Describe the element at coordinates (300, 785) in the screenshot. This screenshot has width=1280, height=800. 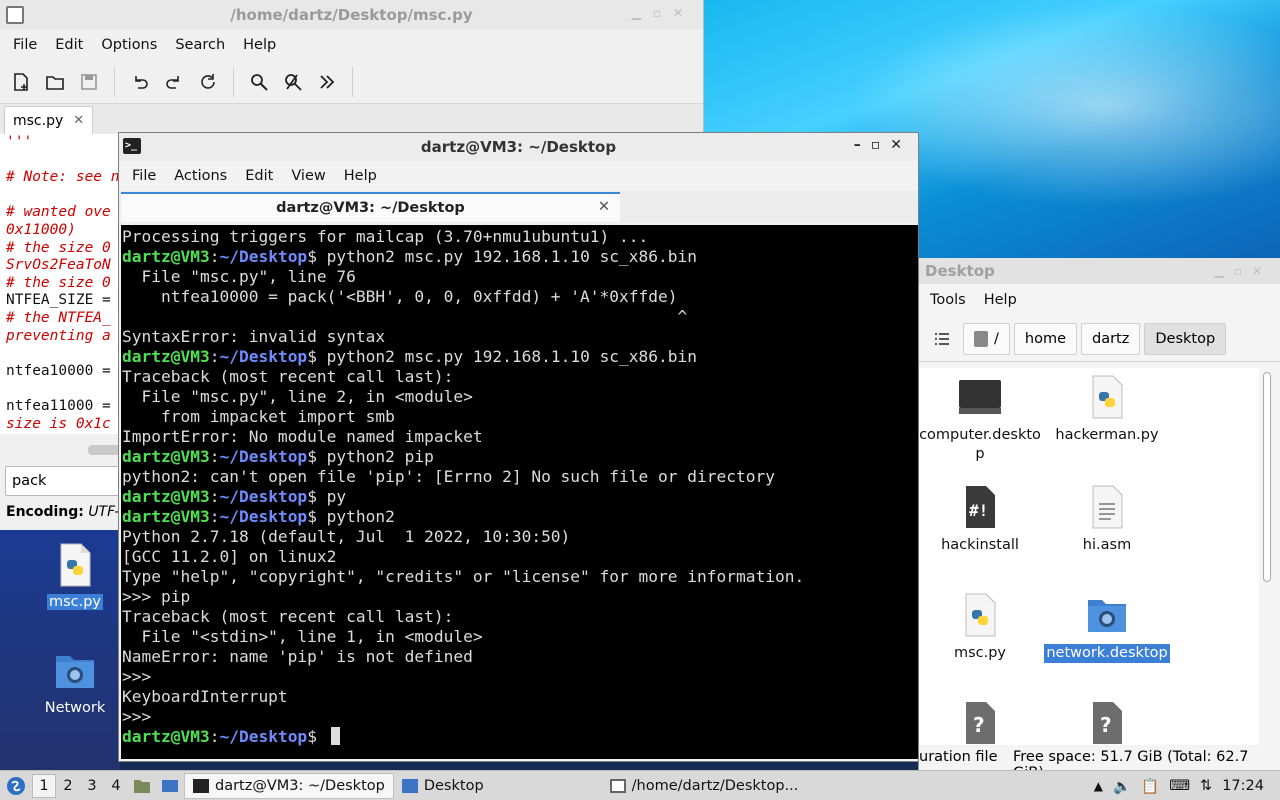
I see `task-label: dartz@VM3: ~/Desktop` at that location.